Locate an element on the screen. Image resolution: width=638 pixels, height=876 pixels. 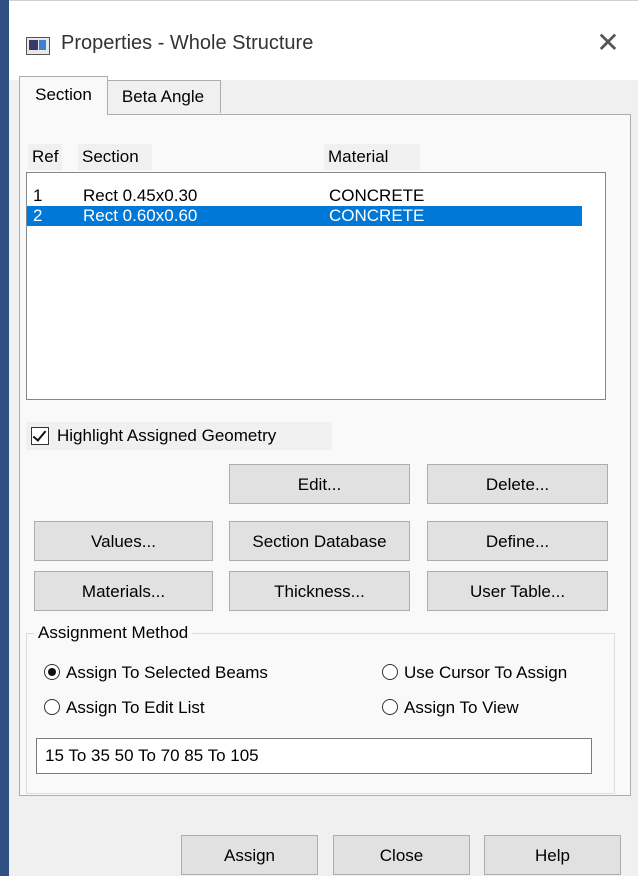
column-header-material: Material is located at coordinates (372, 157).